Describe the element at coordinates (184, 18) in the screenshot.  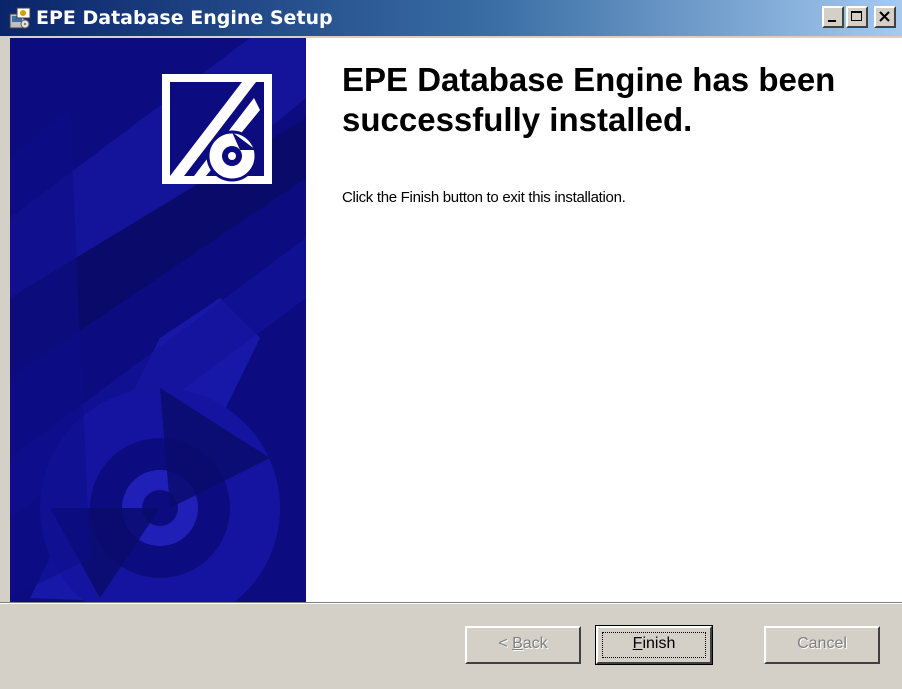
I see `window-title: EPE Database Engine Setup` at that location.